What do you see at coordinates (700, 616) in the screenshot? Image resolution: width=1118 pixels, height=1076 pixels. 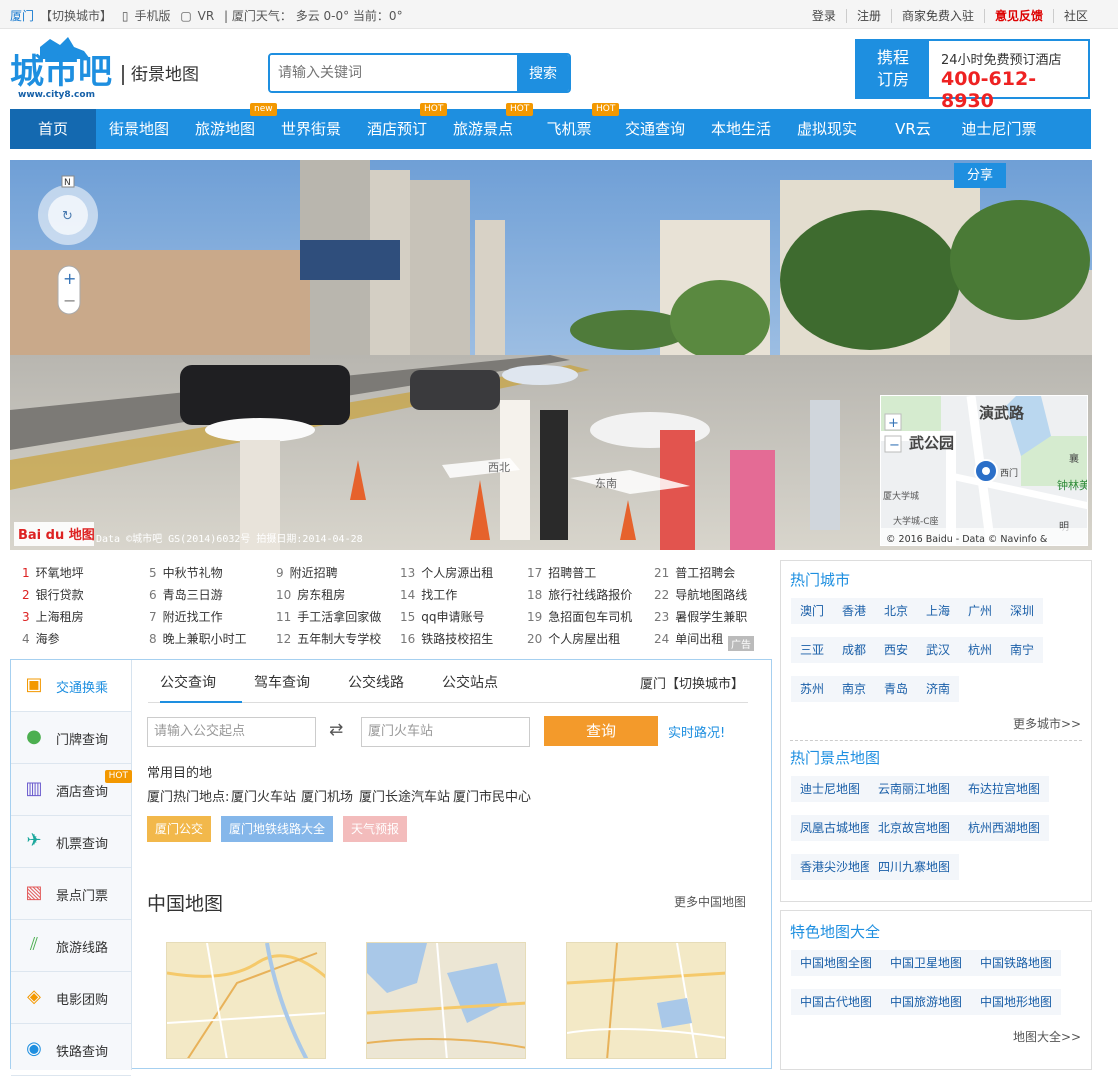 I see `hot-link: 23 暑假学生兼职` at bounding box center [700, 616].